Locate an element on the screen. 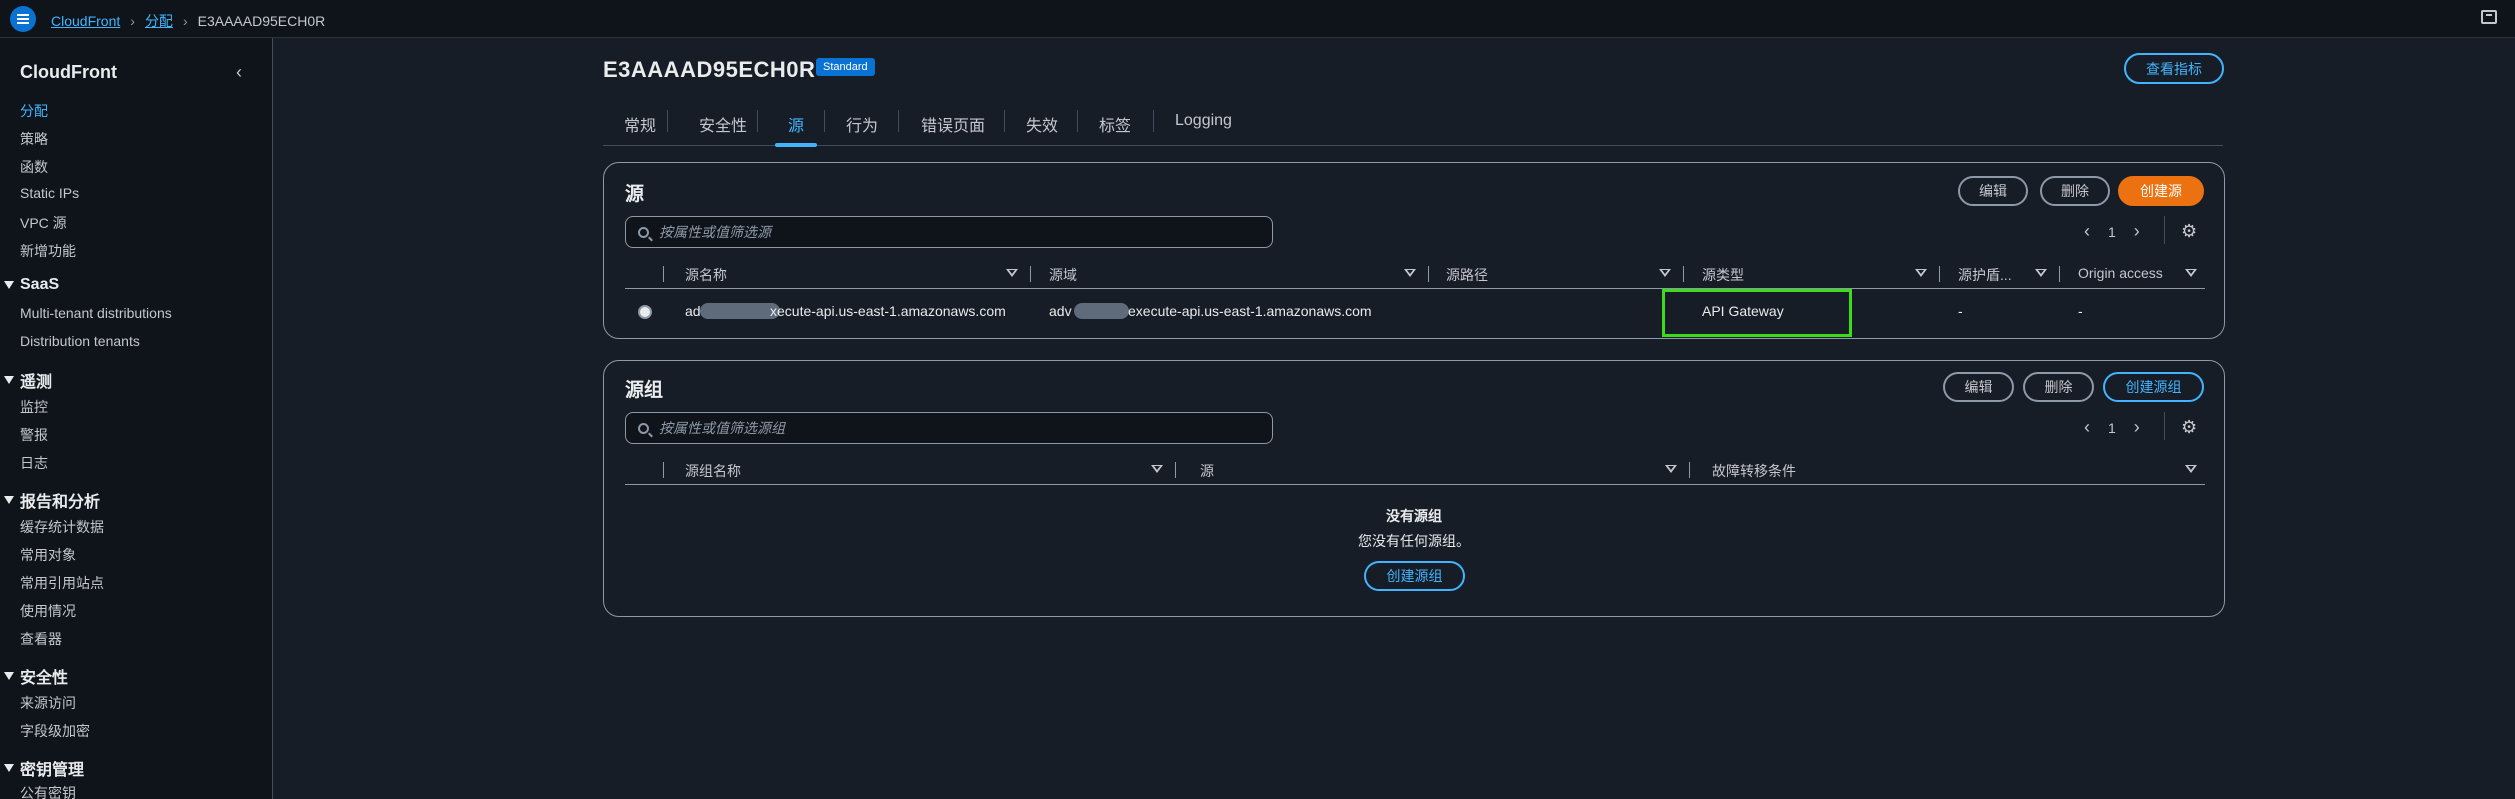 The width and height of the screenshot is (2515, 799). top-navigation-bar: CloudFront › 分配 › E3AAAAD95ECH0R is located at coordinates (1257, 19).